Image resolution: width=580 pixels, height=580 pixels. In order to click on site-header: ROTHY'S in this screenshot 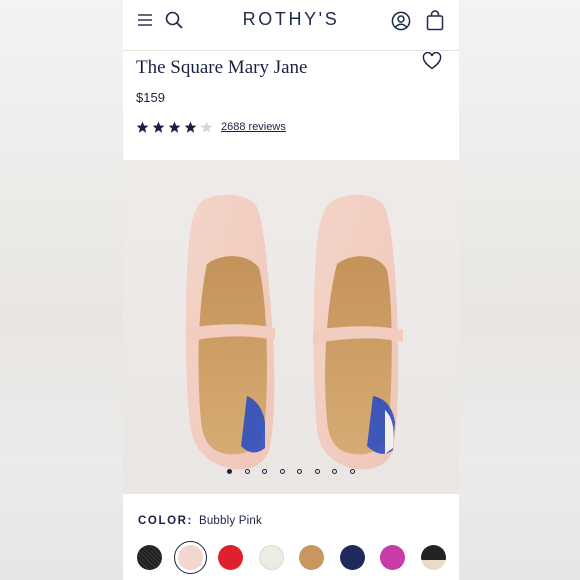, I will do `click(291, 25)`.